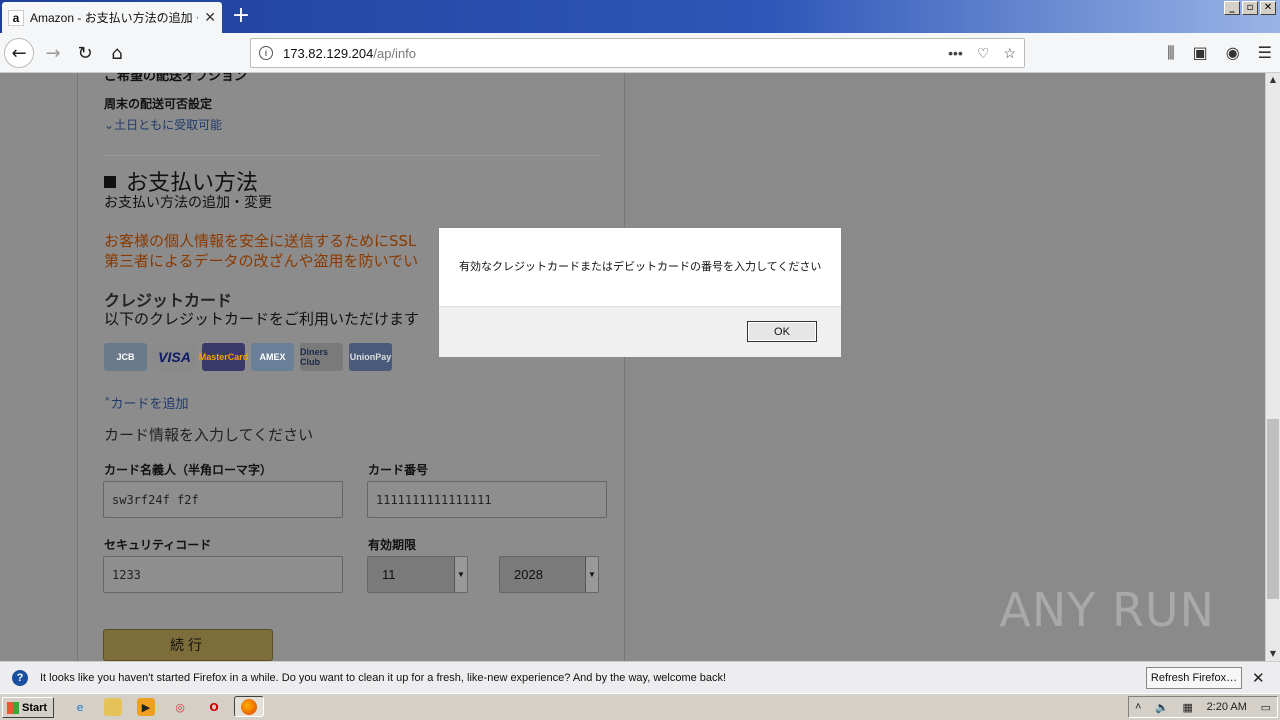 The image size is (1280, 720). What do you see at coordinates (392, 545) in the screenshot?
I see `expiry-label: 有効期限` at bounding box center [392, 545].